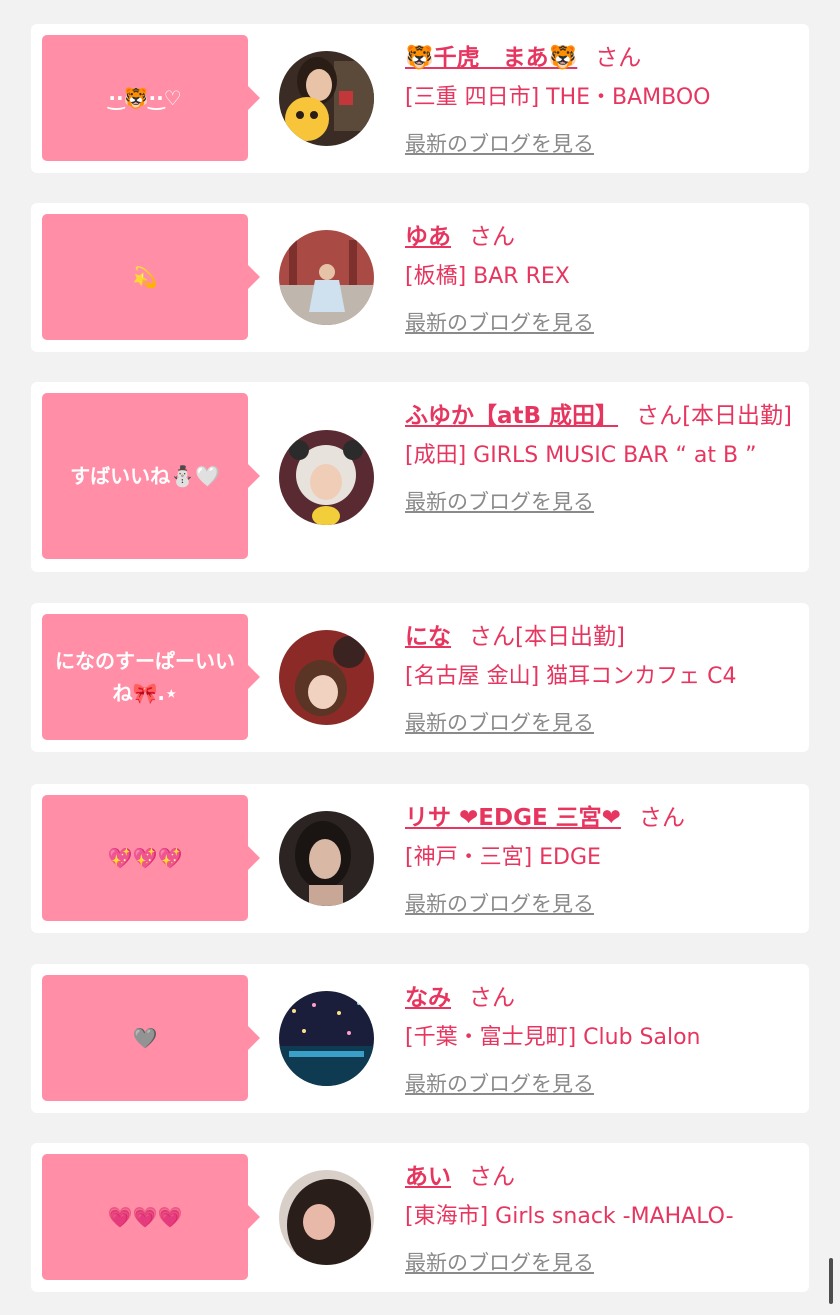  I want to click on cast-name-link: なみ, so click(428, 998).